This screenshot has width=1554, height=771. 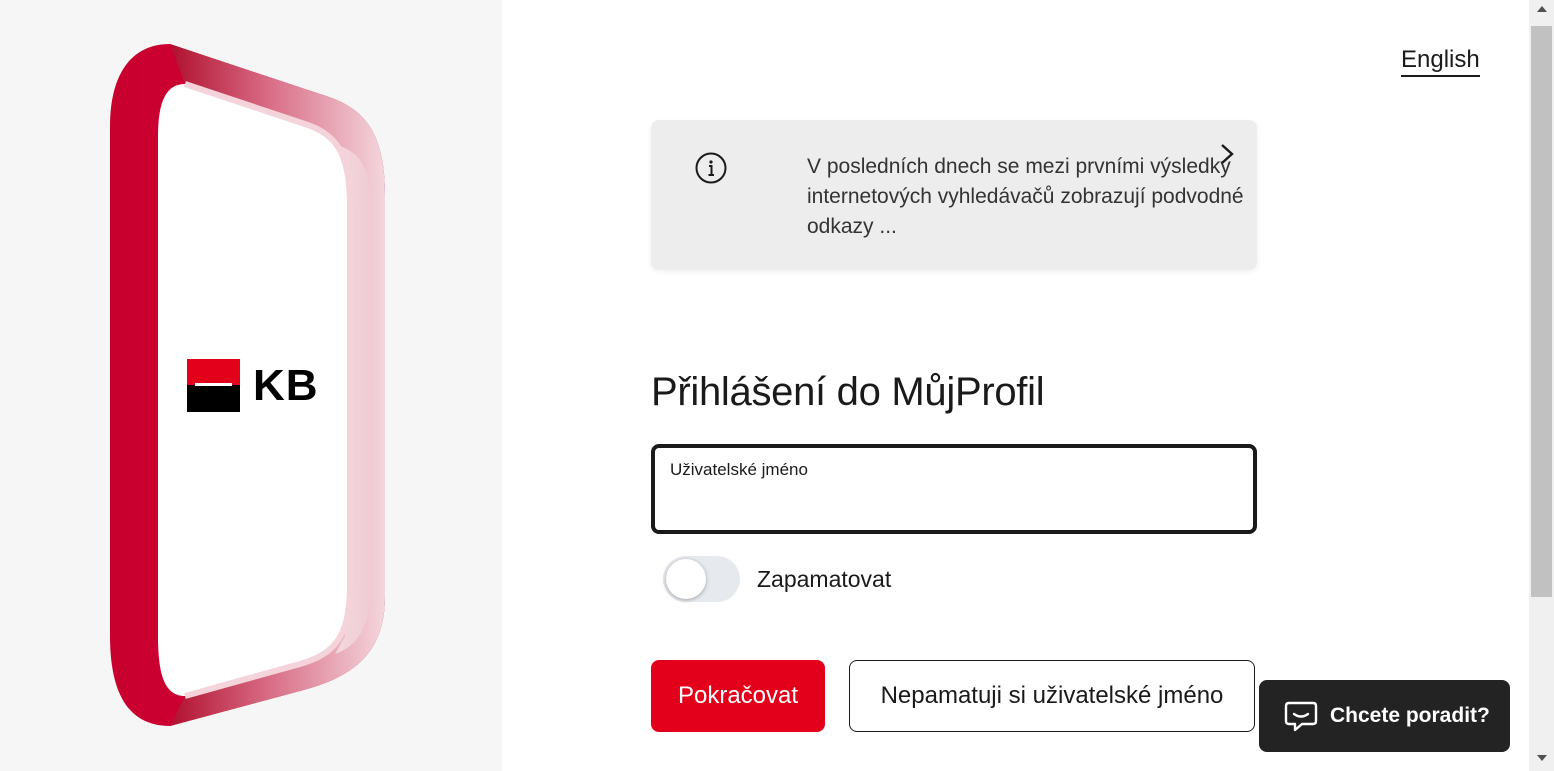 What do you see at coordinates (1541, 311) in the screenshot?
I see `scrollbar-thumb` at bounding box center [1541, 311].